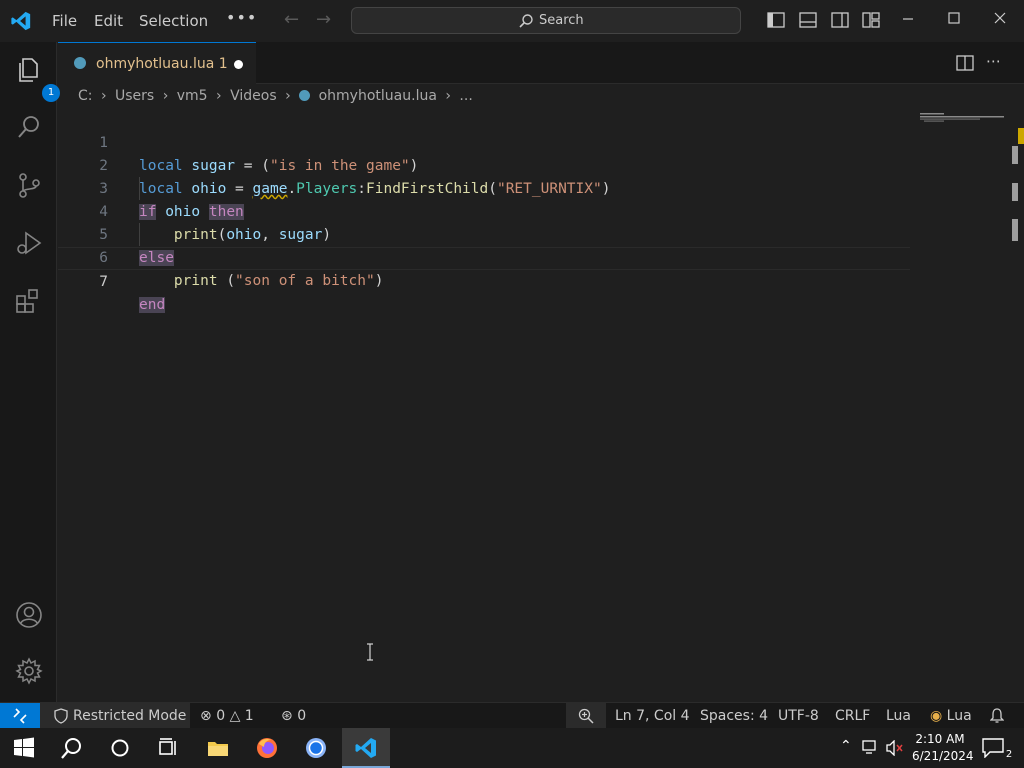 The width and height of the screenshot is (1024, 768). Describe the element at coordinates (168, 748) in the screenshot. I see `task-view-icon` at that location.